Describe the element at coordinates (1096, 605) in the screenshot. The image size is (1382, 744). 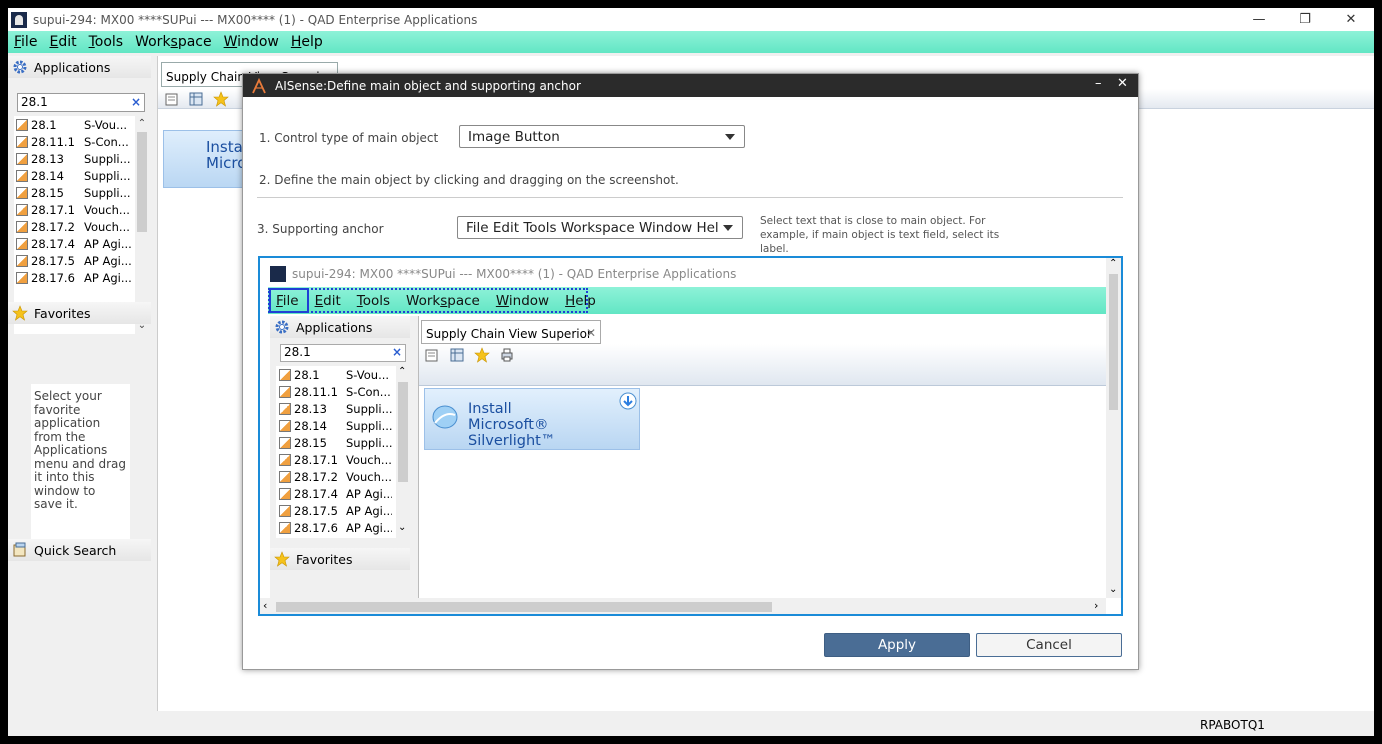
I see `preview-hscroll-right-icon: ›` at that location.